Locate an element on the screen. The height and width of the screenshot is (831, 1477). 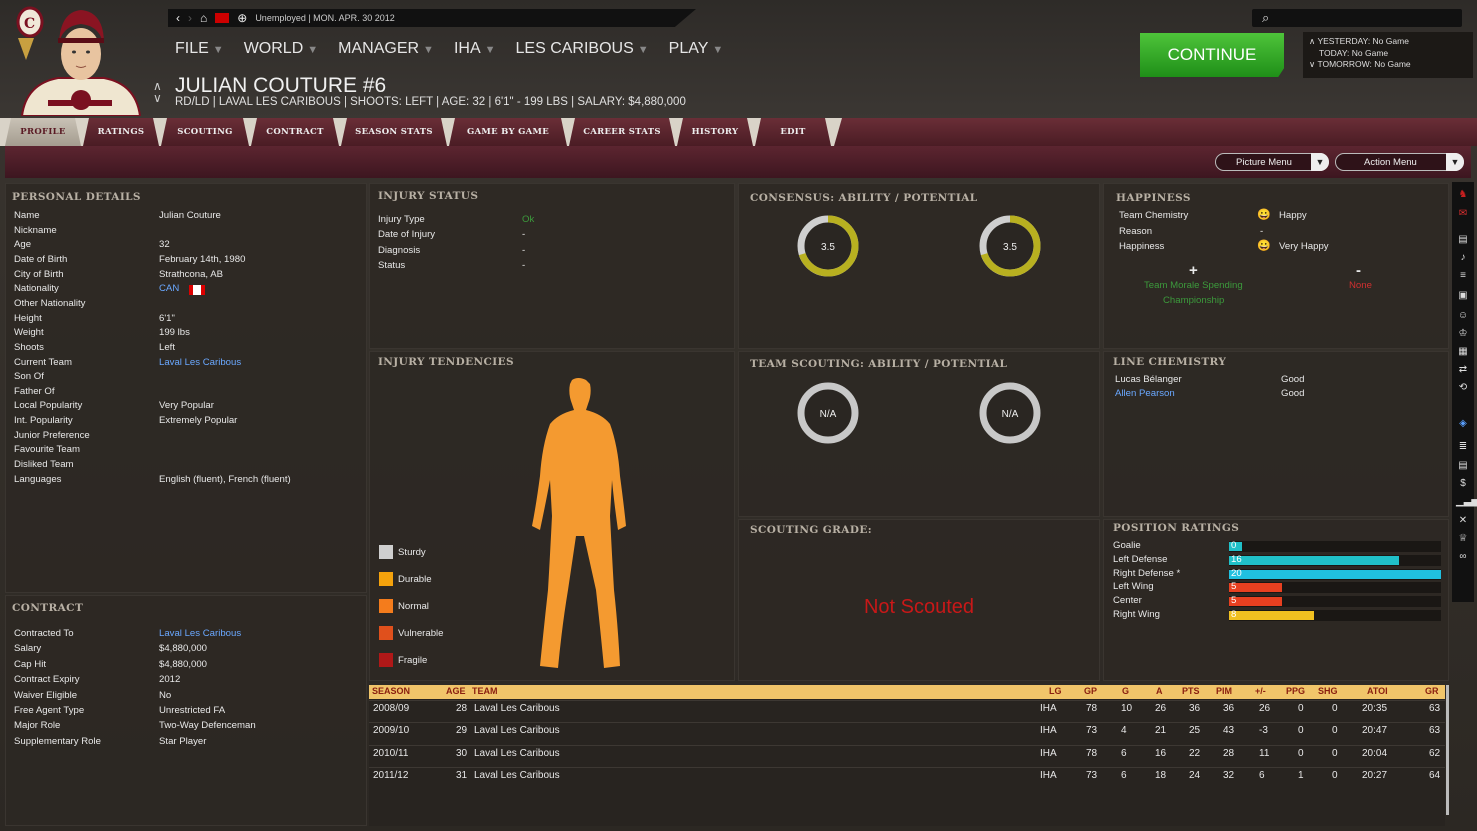
tab-career-stats: CAREER STATS is located at coordinates (622, 132).